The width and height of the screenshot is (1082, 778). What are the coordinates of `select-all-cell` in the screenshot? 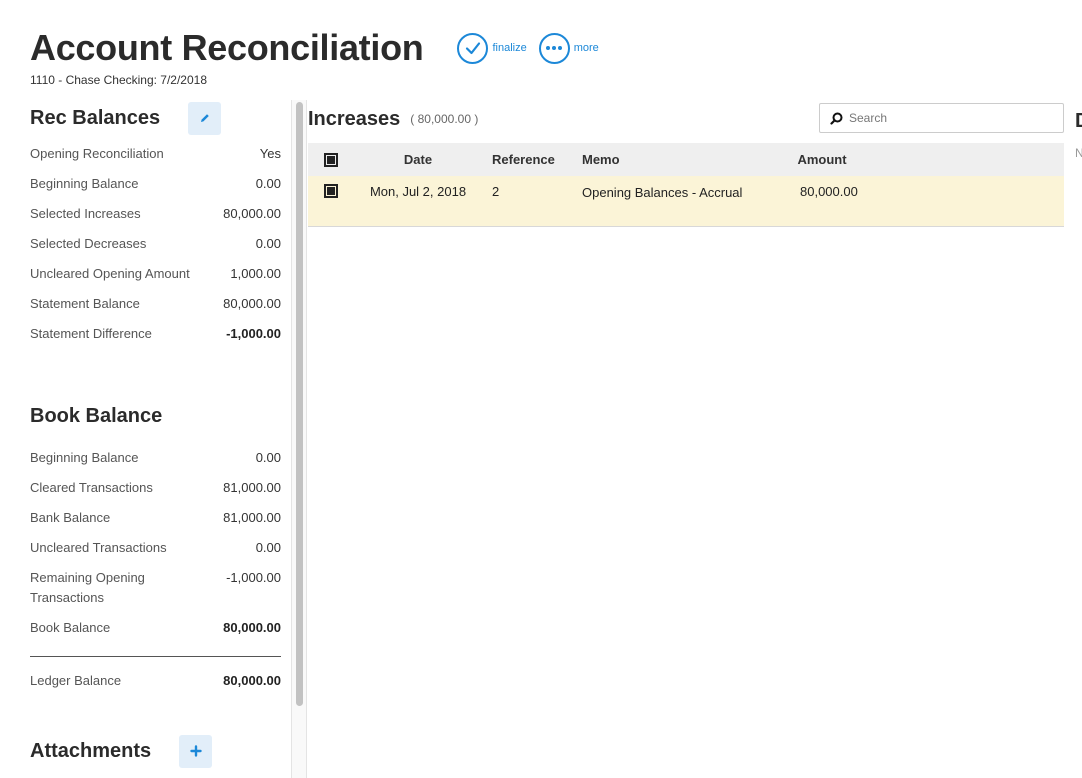 It's located at (331, 159).